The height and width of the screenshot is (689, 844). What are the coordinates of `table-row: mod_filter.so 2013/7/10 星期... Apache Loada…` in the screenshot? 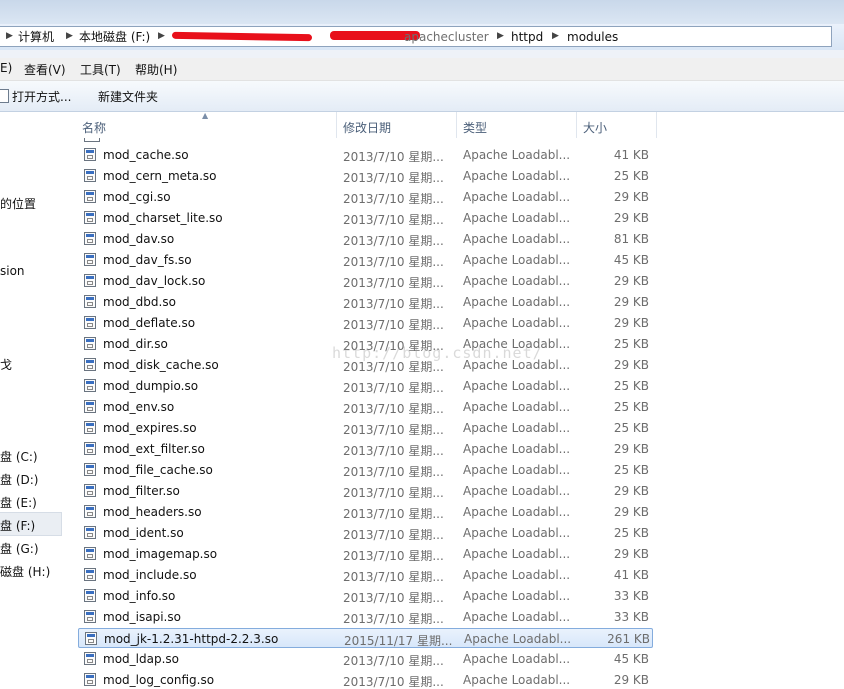 It's located at (365, 491).